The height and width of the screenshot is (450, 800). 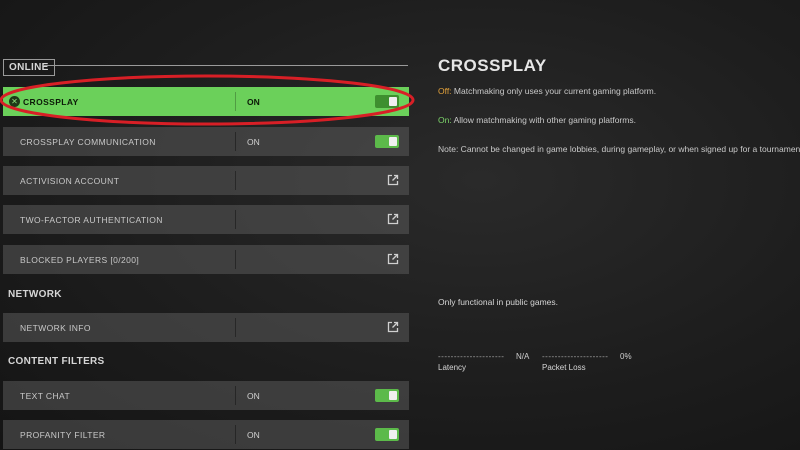 What do you see at coordinates (498, 302) in the screenshot?
I see `public-games-note: Only functional in public games.` at bounding box center [498, 302].